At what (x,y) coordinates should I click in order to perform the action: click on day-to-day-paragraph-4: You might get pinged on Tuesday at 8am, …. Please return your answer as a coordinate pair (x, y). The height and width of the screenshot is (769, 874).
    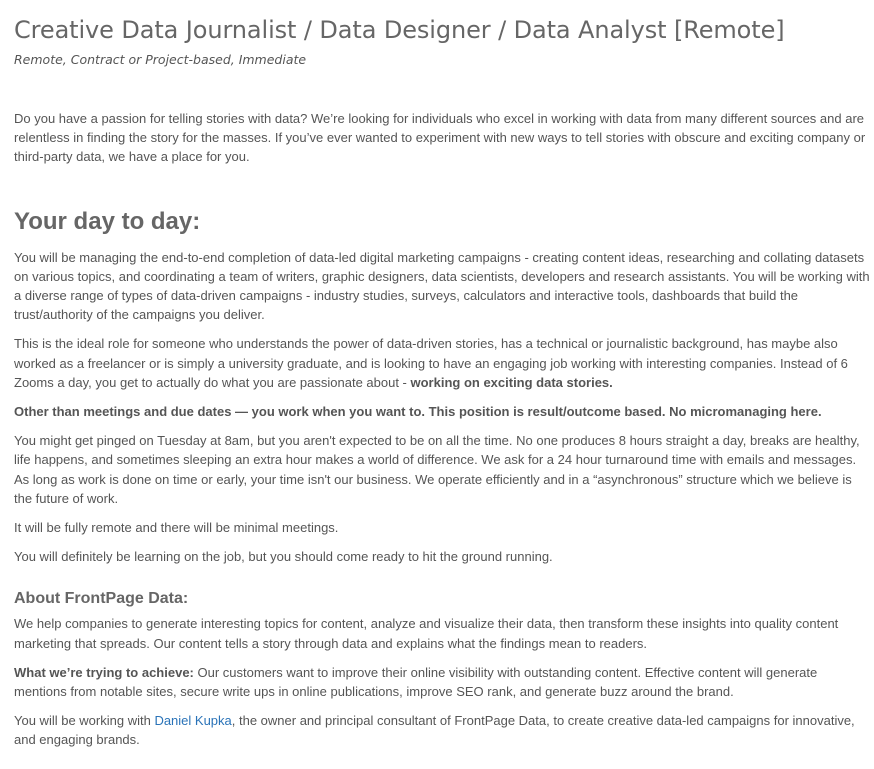
    Looking at the image, I should click on (437, 469).